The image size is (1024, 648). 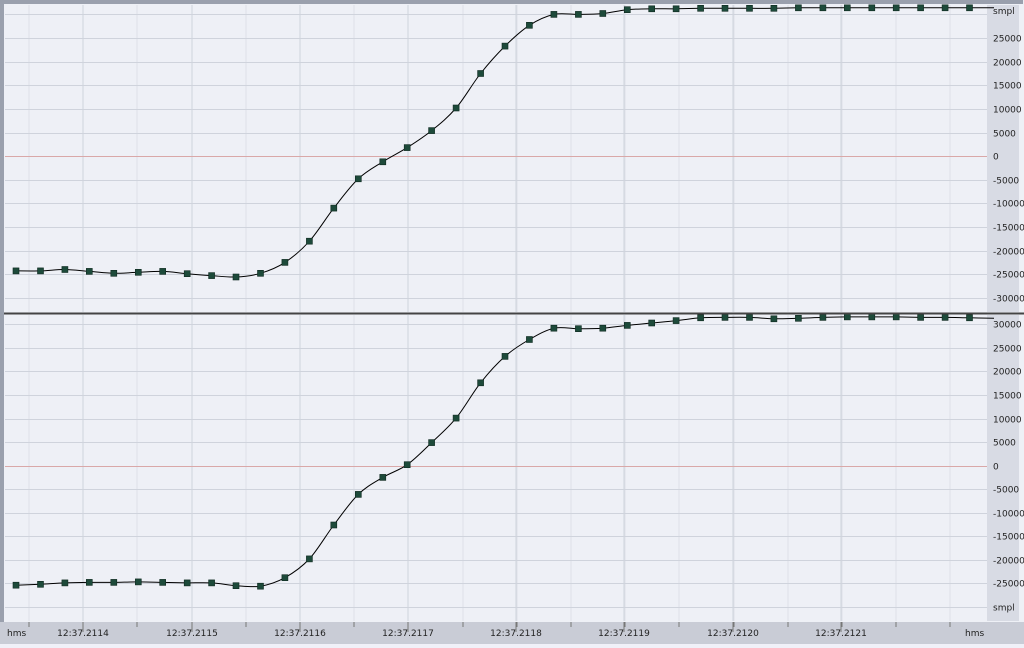 What do you see at coordinates (1004, 135) in the screenshot?
I see `y-tick-label: 5000` at bounding box center [1004, 135].